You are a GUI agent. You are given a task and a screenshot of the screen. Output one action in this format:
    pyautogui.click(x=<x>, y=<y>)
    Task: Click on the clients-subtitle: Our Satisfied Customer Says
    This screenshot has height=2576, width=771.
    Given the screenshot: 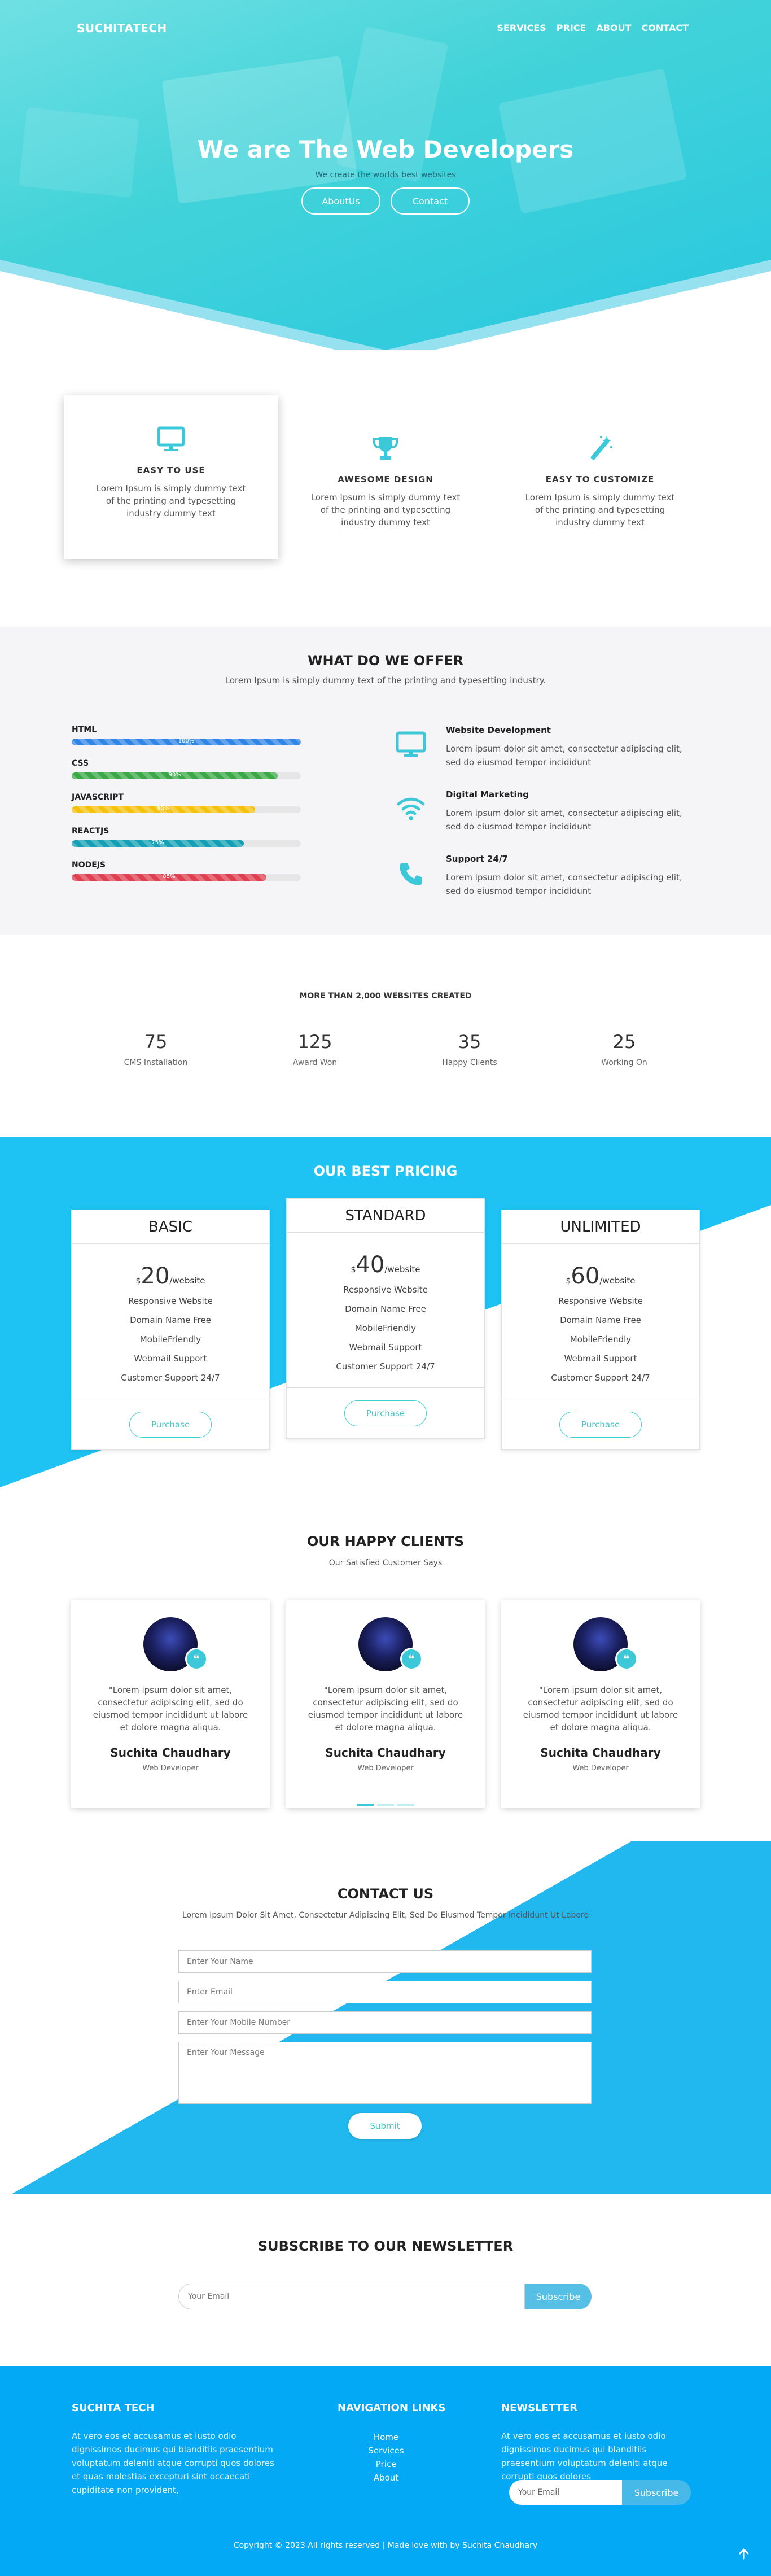 What is the action you would take?
    pyautogui.click(x=385, y=1563)
    